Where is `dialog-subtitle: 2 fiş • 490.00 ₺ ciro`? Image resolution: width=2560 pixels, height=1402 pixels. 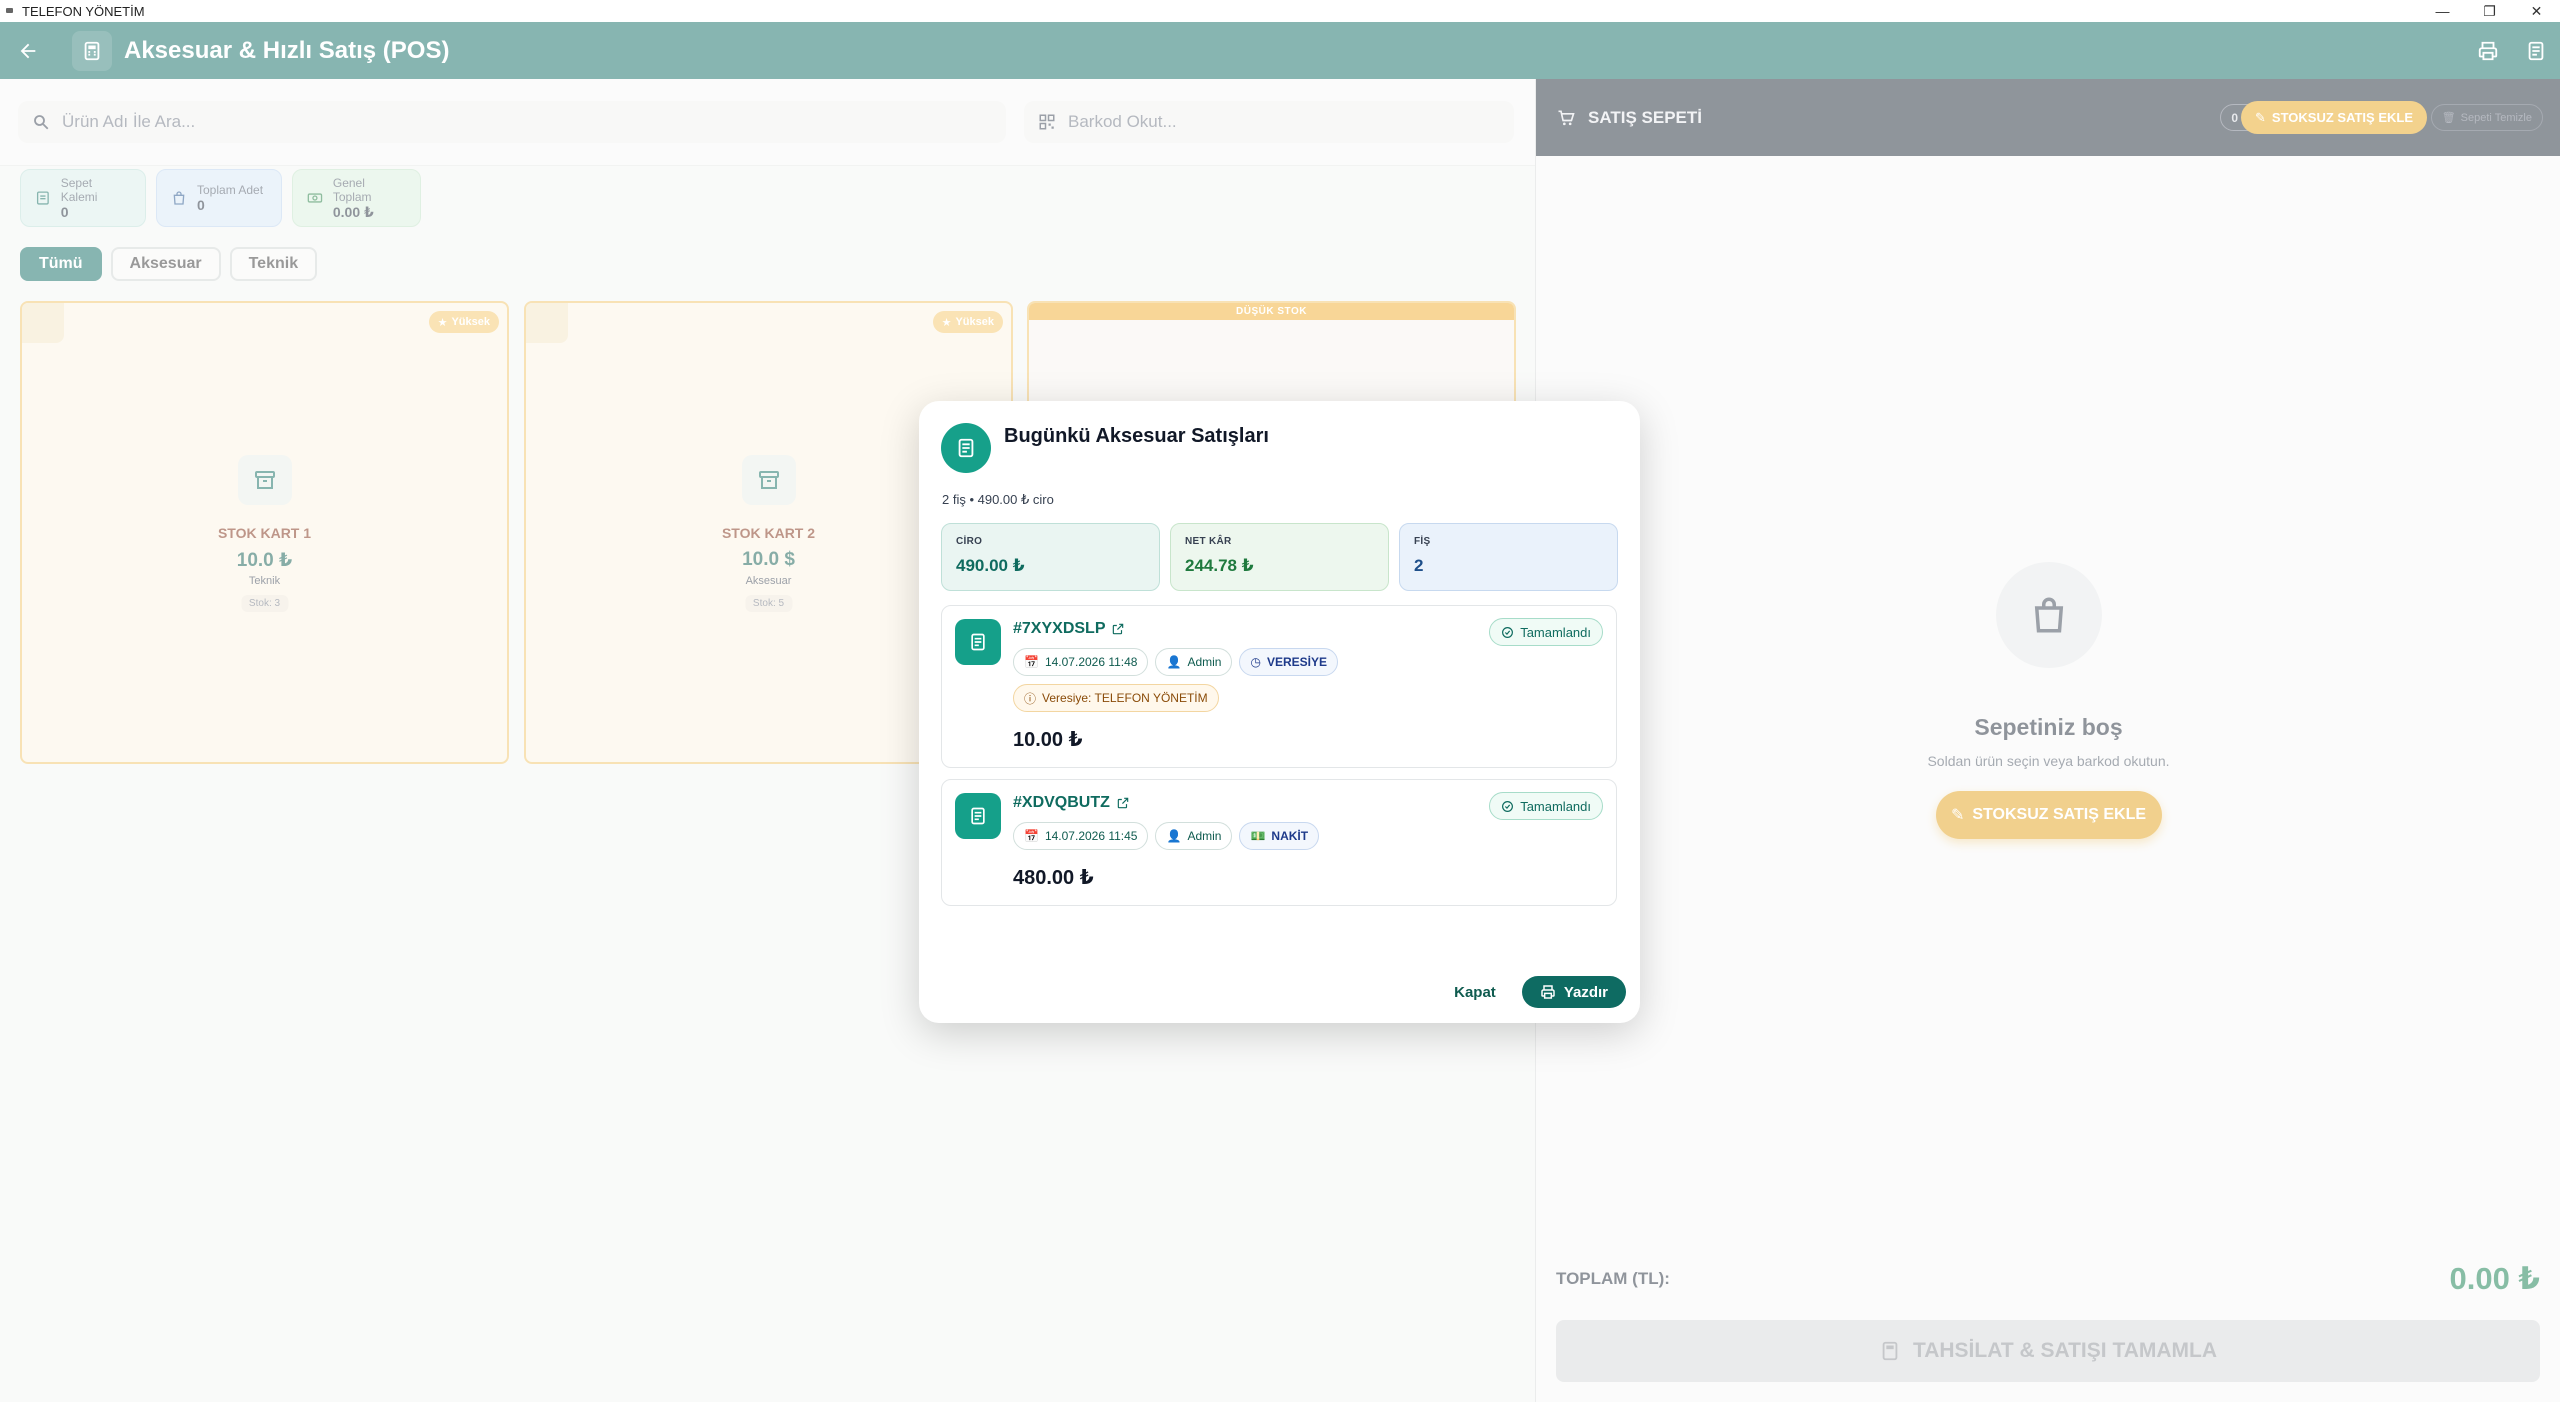 dialog-subtitle: 2 fiş • 490.00 ₺ ciro is located at coordinates (998, 499).